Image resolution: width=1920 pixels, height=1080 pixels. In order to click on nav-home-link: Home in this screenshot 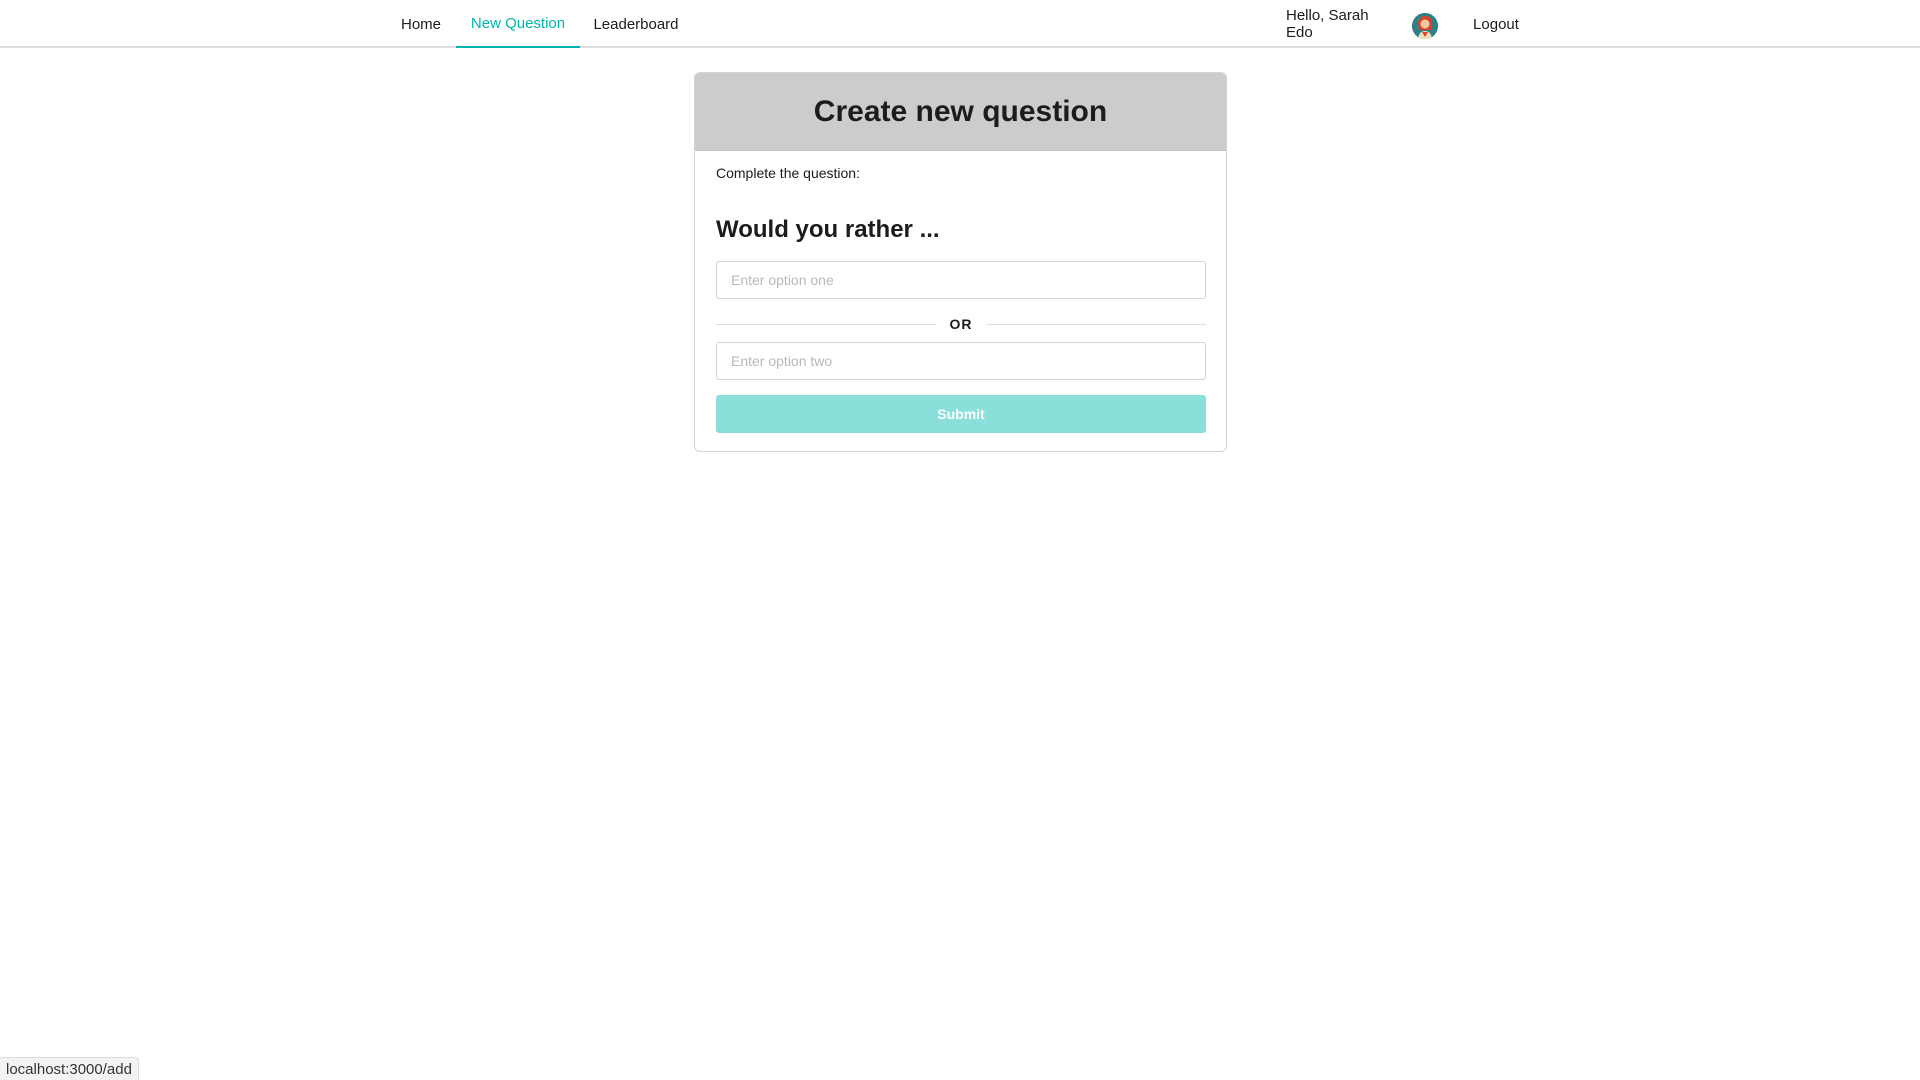, I will do `click(421, 24)`.